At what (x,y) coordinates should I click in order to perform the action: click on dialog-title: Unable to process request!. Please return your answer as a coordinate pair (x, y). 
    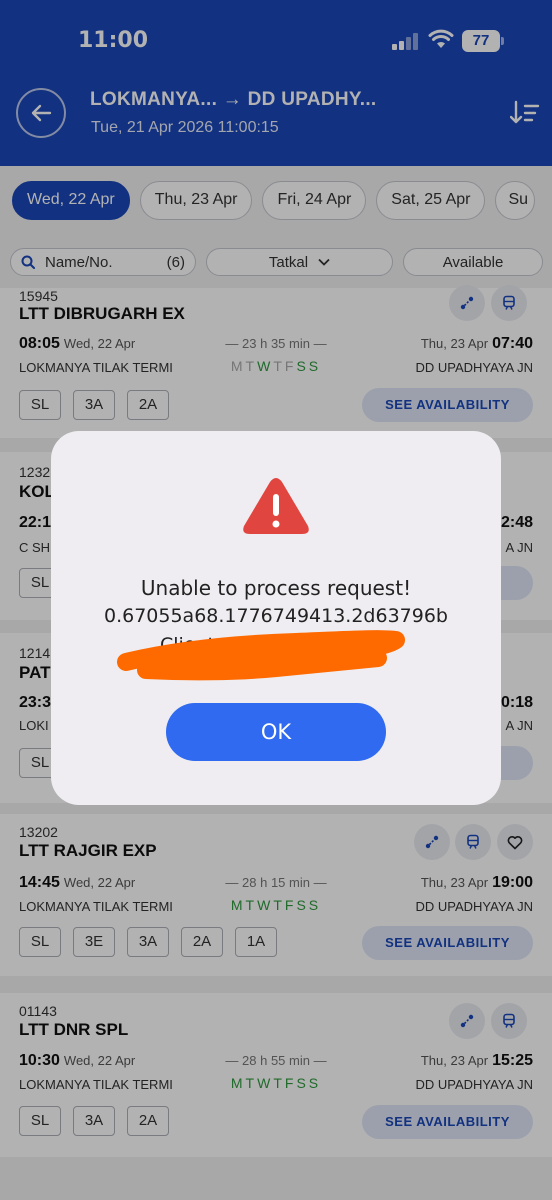
    Looking at the image, I should click on (276, 588).